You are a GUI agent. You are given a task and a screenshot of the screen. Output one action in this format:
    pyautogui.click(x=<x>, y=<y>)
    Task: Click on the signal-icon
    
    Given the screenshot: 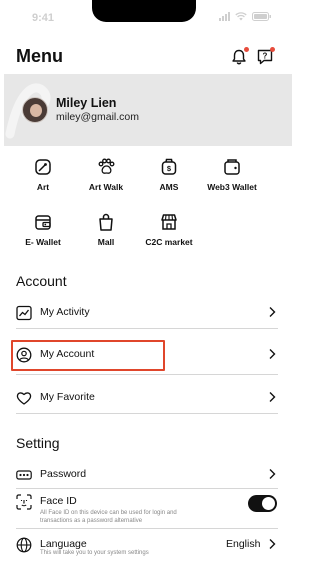 What is the action you would take?
    pyautogui.click(x=224, y=16)
    